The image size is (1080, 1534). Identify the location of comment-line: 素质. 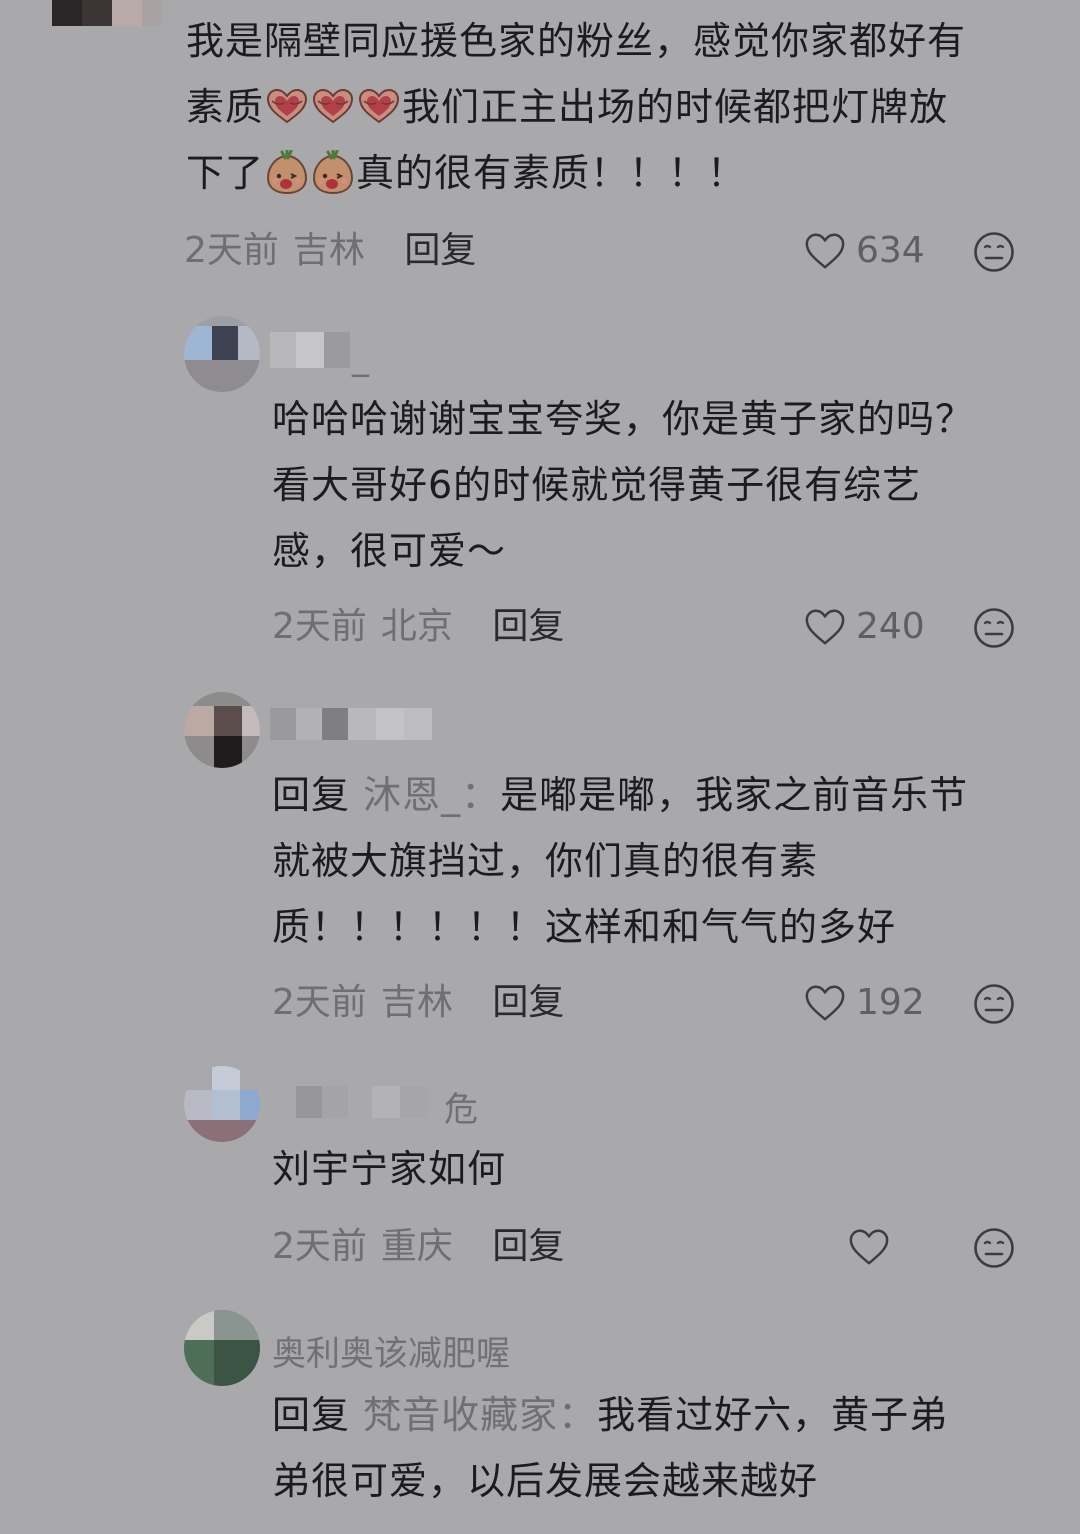
(225, 107).